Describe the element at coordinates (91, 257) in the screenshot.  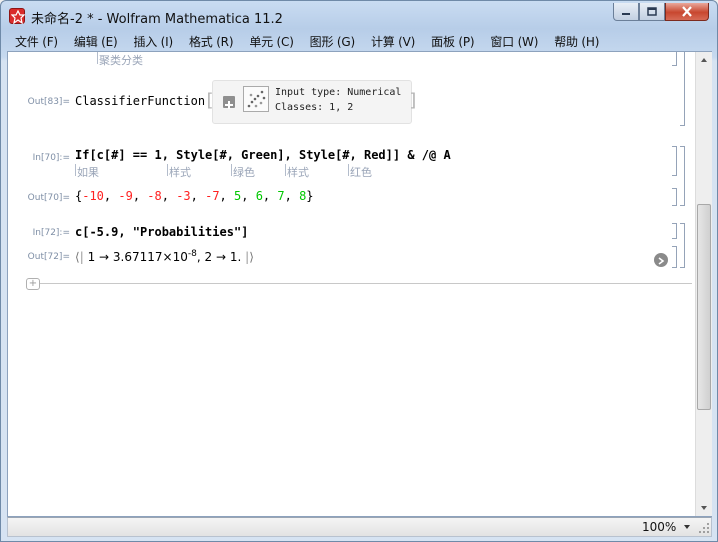
I see `prob-key-1: 1` at that location.